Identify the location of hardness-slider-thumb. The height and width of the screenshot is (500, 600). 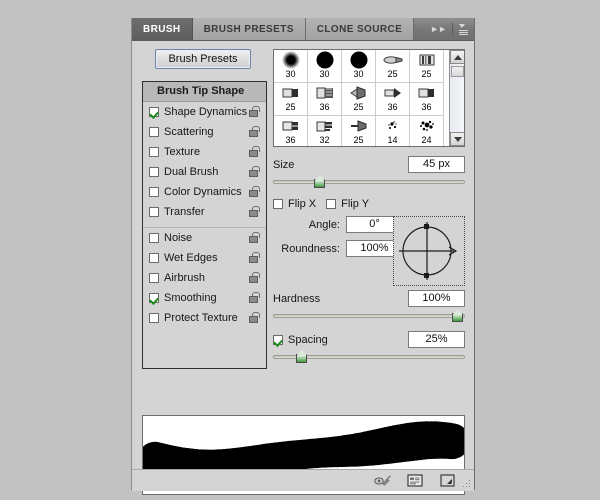
(458, 316).